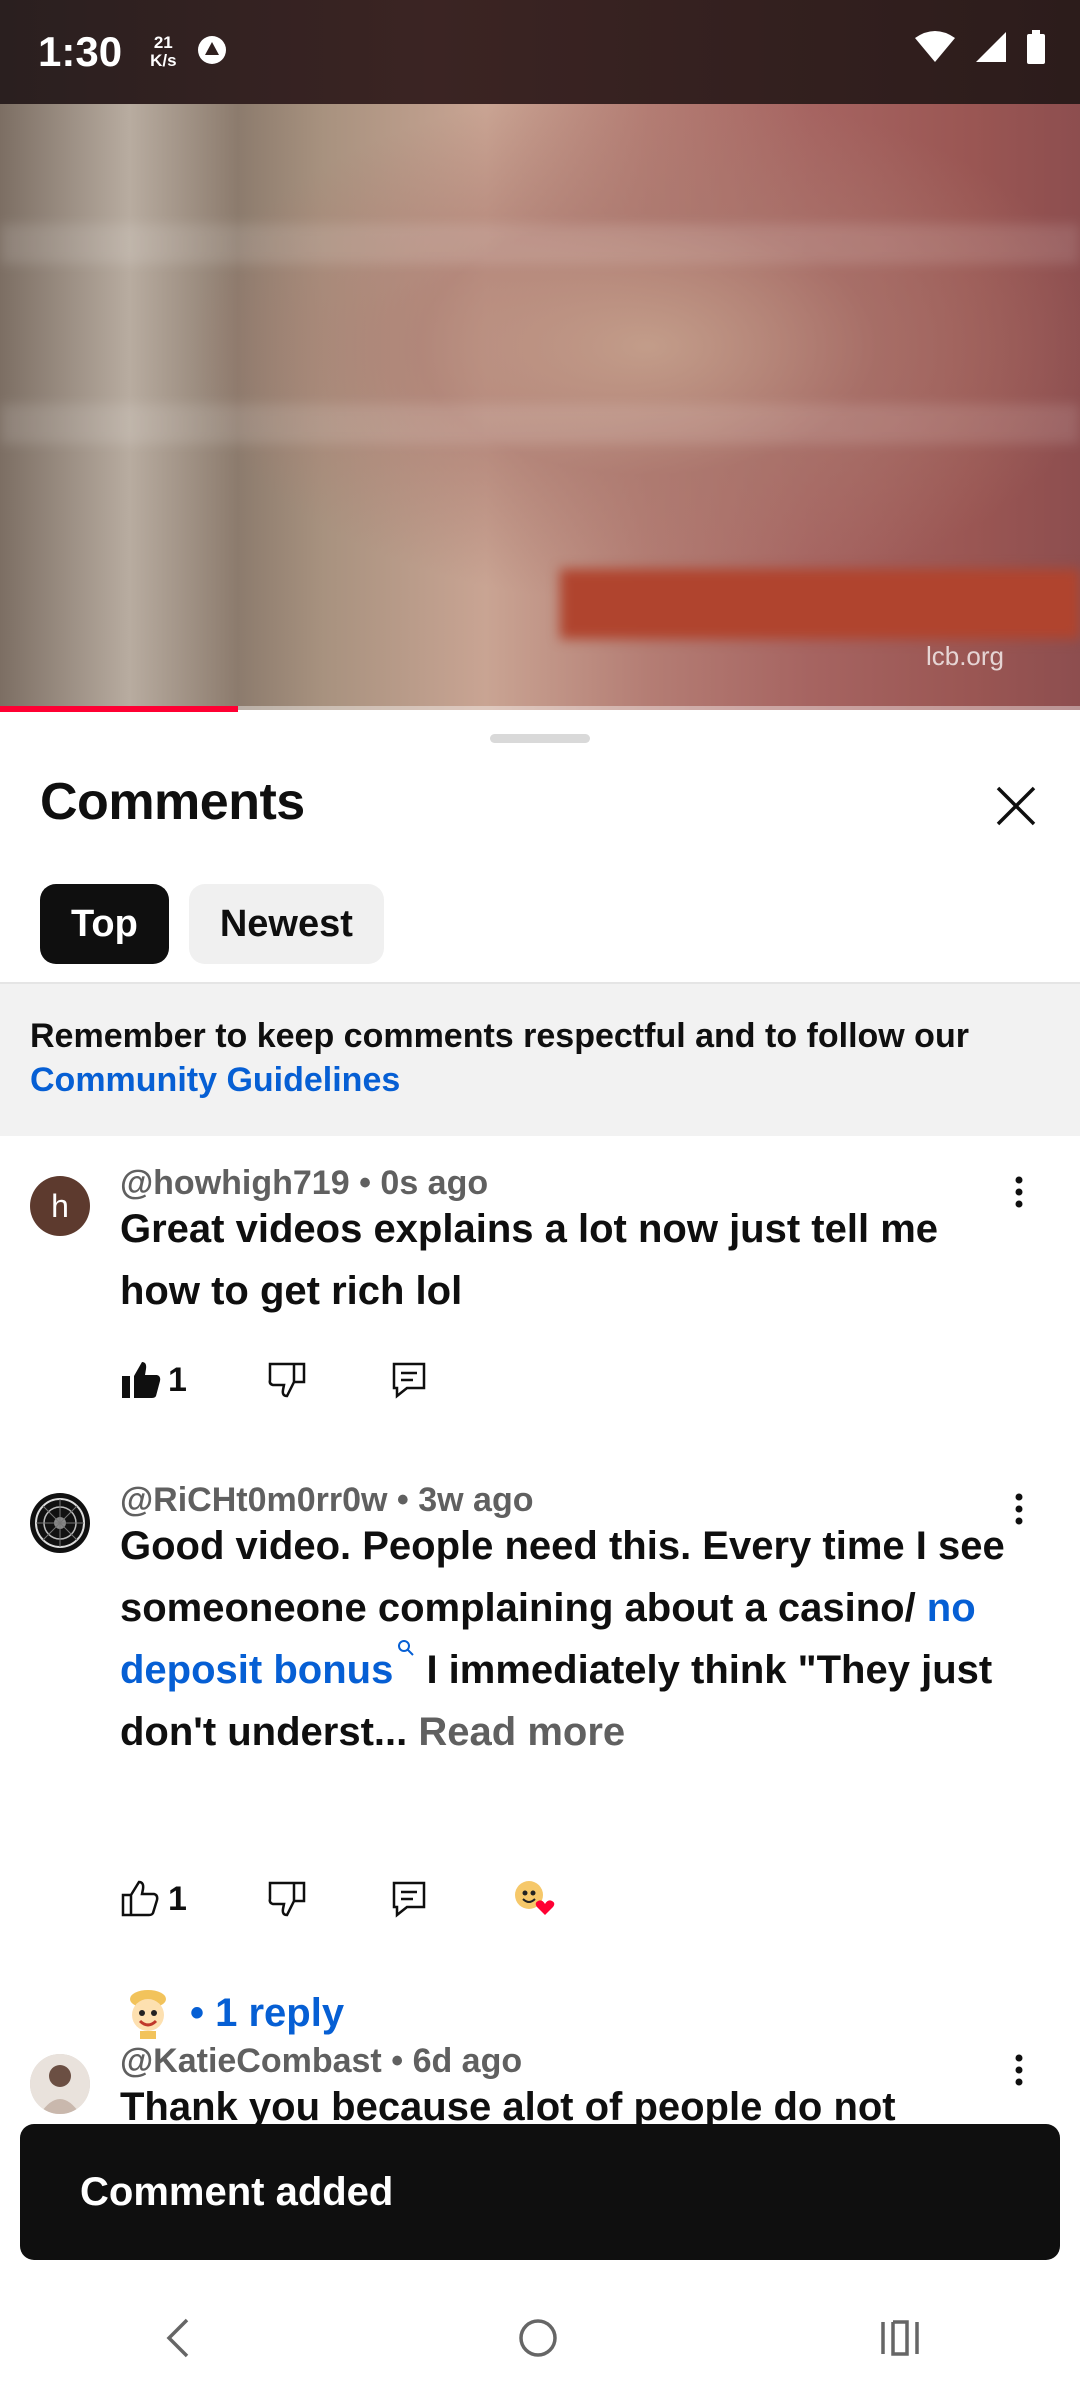  I want to click on blurred-shape, so click(820, 604).